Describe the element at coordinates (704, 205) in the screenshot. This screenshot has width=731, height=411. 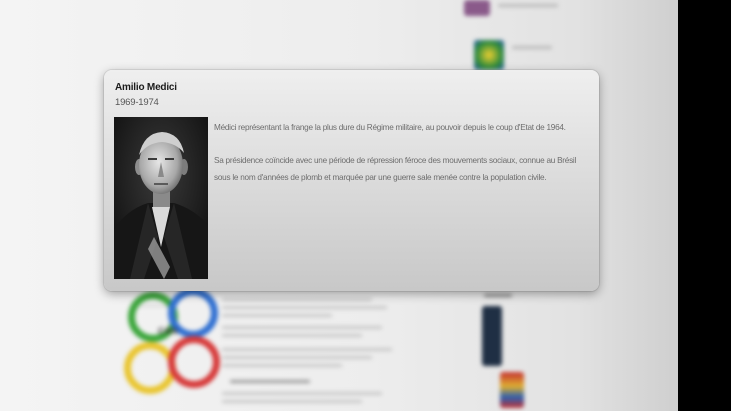
I see `right-black-strip` at that location.